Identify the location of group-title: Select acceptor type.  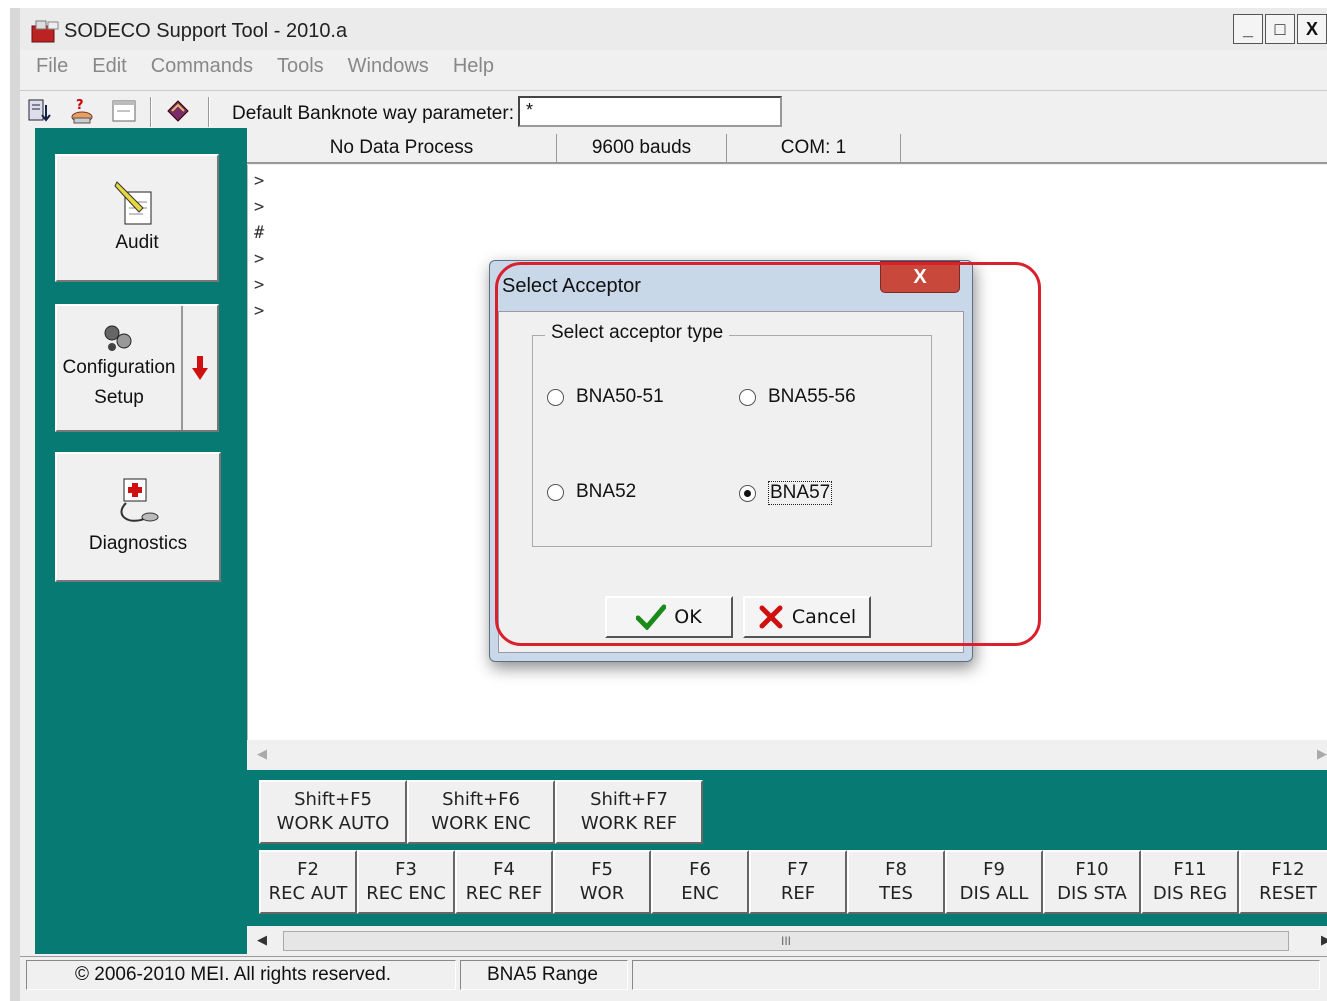
(637, 333).